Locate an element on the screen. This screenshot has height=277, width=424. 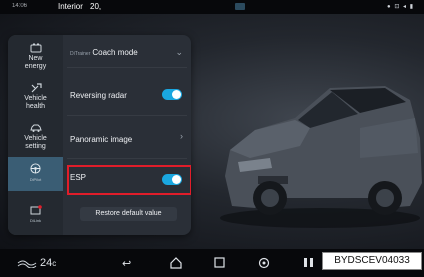
fan-icon is located at coordinates (27, 263).